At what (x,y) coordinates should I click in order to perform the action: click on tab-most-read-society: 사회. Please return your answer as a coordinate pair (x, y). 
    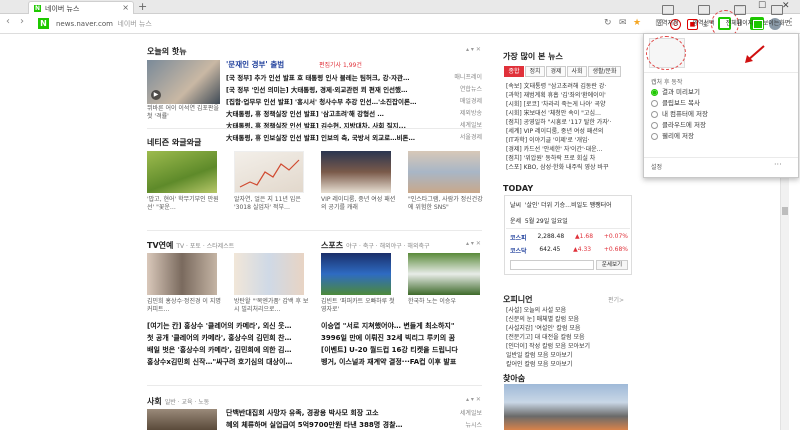
    Looking at the image, I should click on (577, 71).